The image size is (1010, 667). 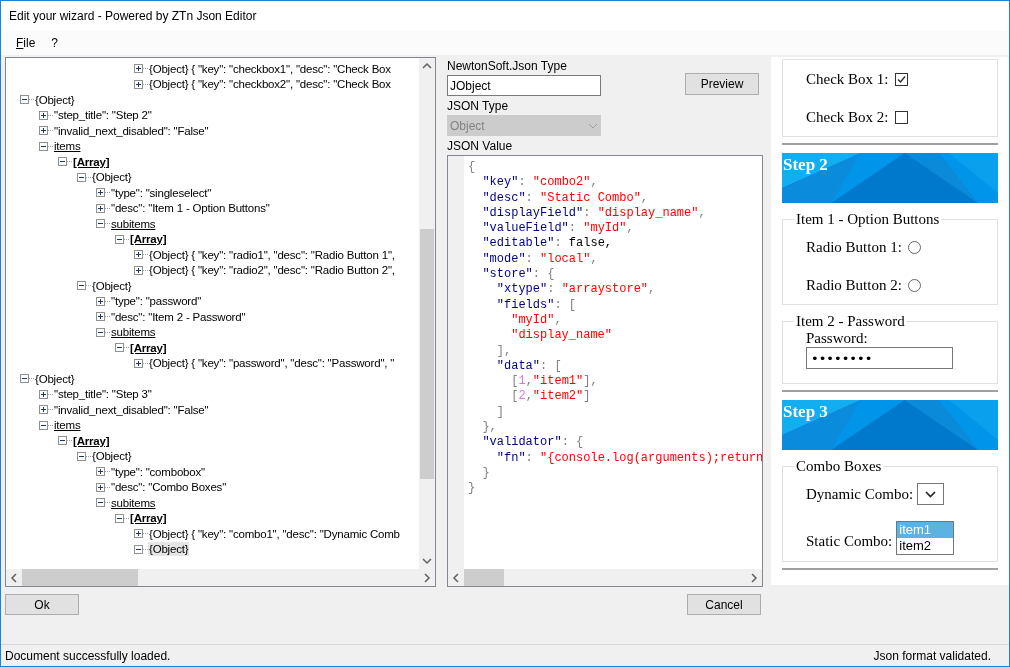 What do you see at coordinates (272, 254) in the screenshot?
I see `tree-node: {Object} { "key": "radio1", "desc": "Radio Button 1",` at bounding box center [272, 254].